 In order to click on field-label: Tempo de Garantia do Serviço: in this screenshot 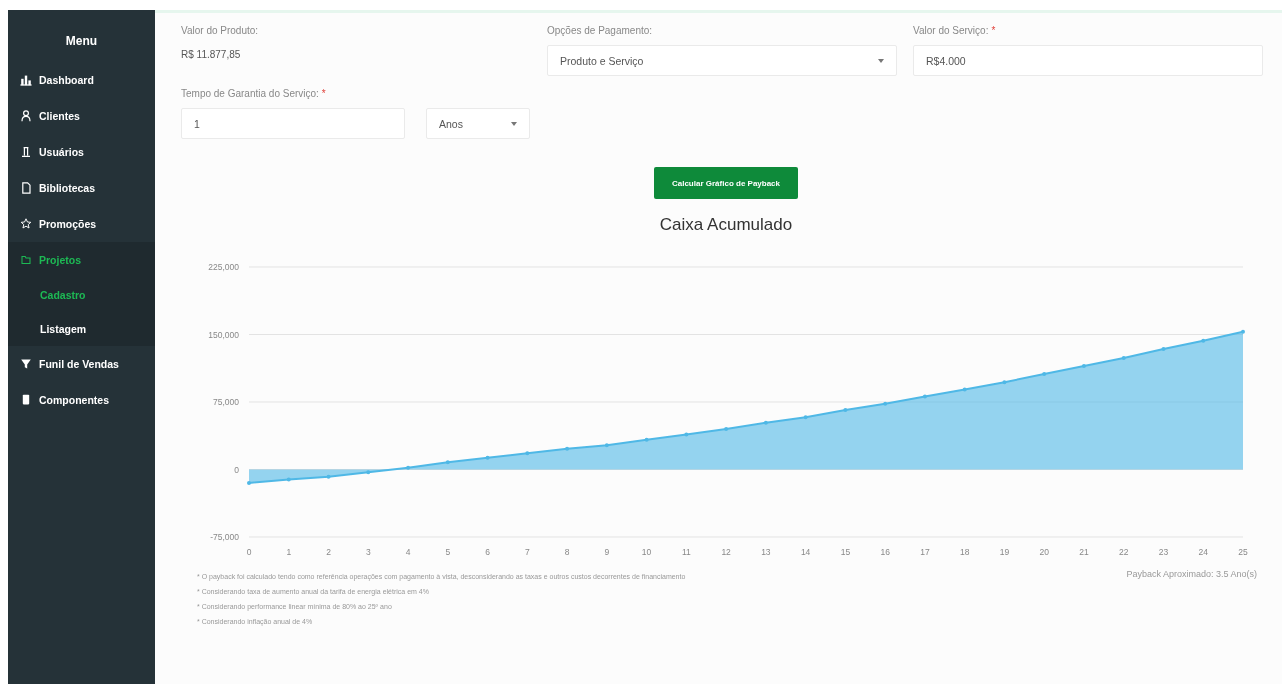, I will do `click(250, 94)`.